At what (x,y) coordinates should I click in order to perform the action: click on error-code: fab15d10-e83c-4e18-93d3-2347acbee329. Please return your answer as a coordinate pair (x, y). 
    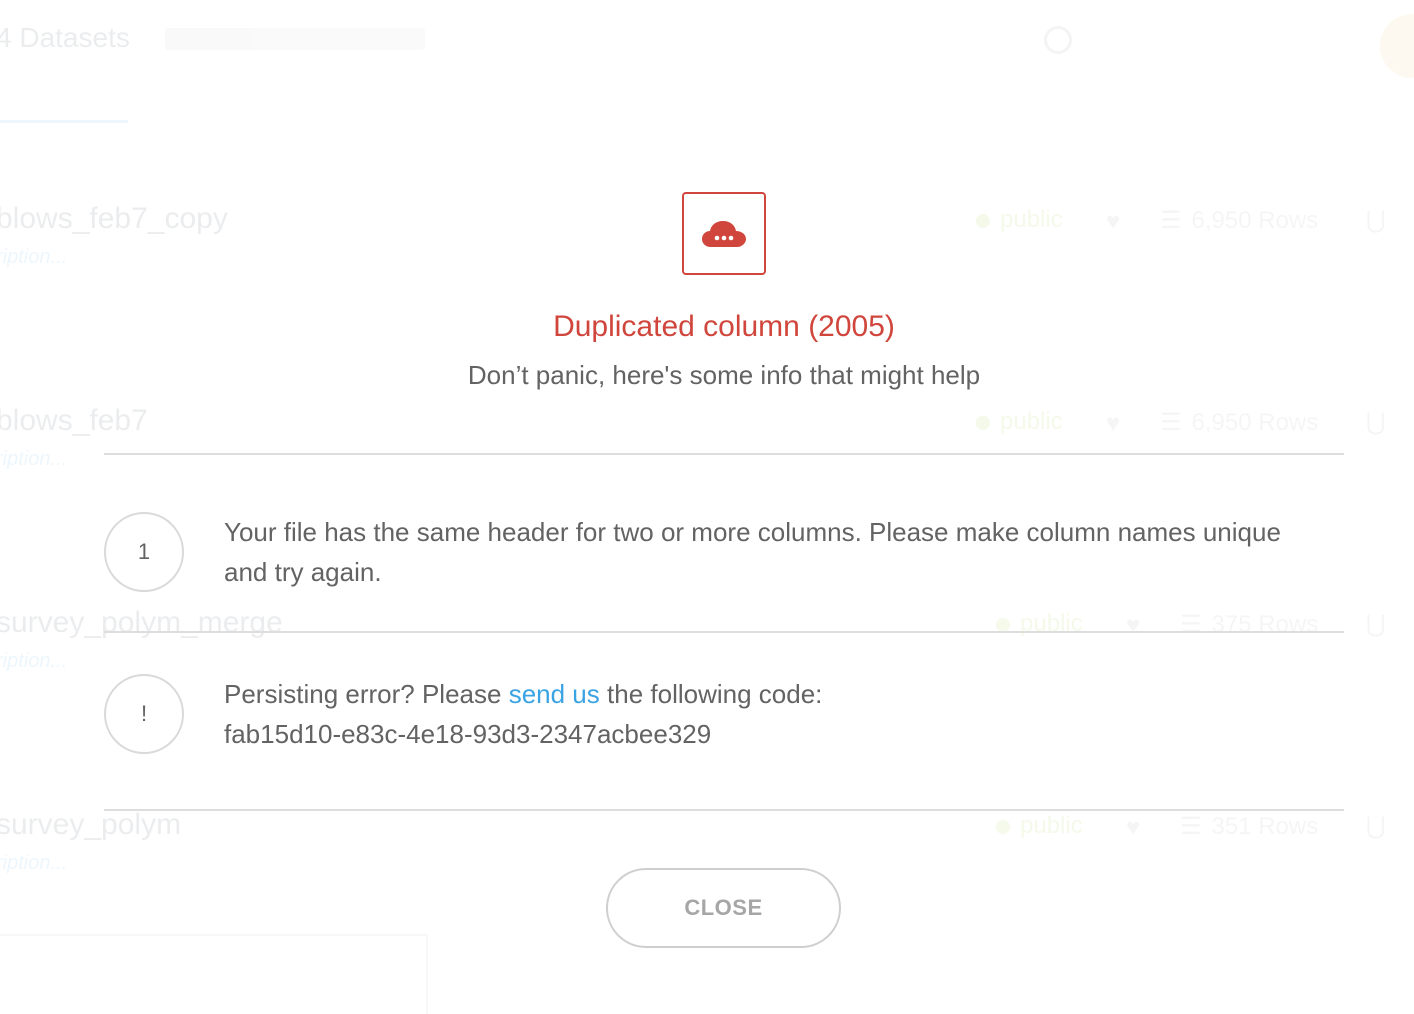
    Looking at the image, I should click on (468, 734).